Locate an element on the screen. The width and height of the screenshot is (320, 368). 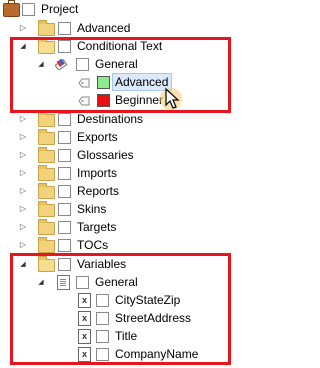
tree-row-glossaries: Glossaries is located at coordinates (122, 155).